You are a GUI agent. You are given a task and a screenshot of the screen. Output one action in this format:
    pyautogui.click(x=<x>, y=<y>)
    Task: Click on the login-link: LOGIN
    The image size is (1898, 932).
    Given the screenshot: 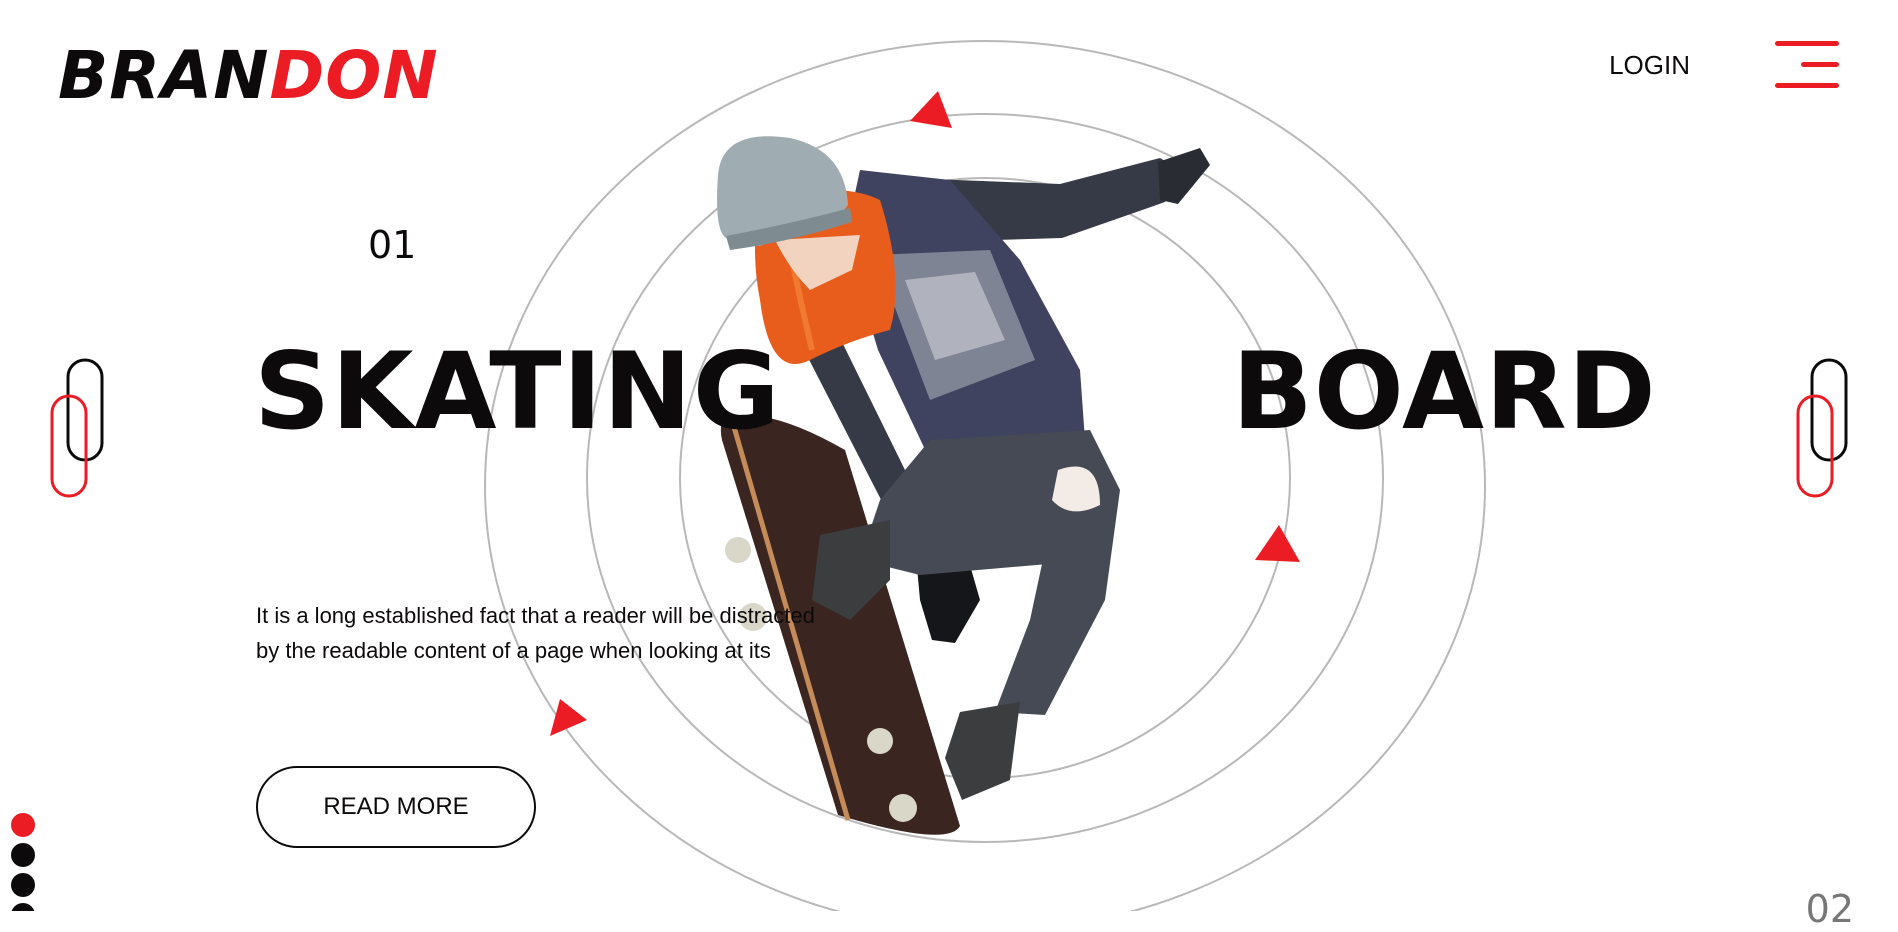 What is the action you would take?
    pyautogui.click(x=1649, y=65)
    